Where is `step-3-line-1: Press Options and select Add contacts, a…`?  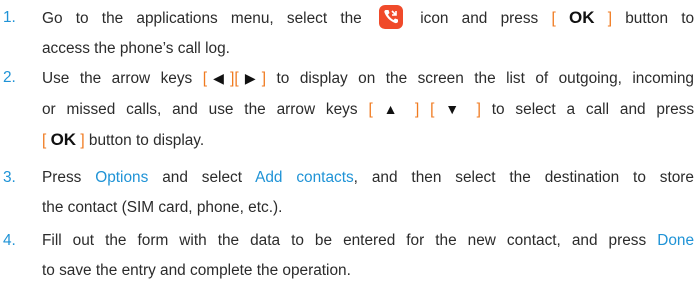 step-3-line-1: Press Options and select Add contacts, a… is located at coordinates (368, 177).